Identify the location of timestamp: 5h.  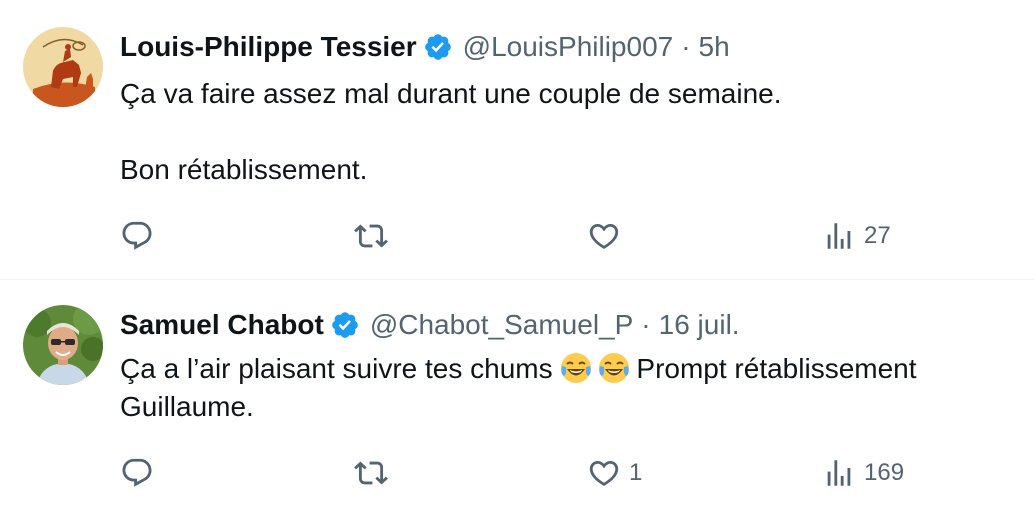
(714, 47).